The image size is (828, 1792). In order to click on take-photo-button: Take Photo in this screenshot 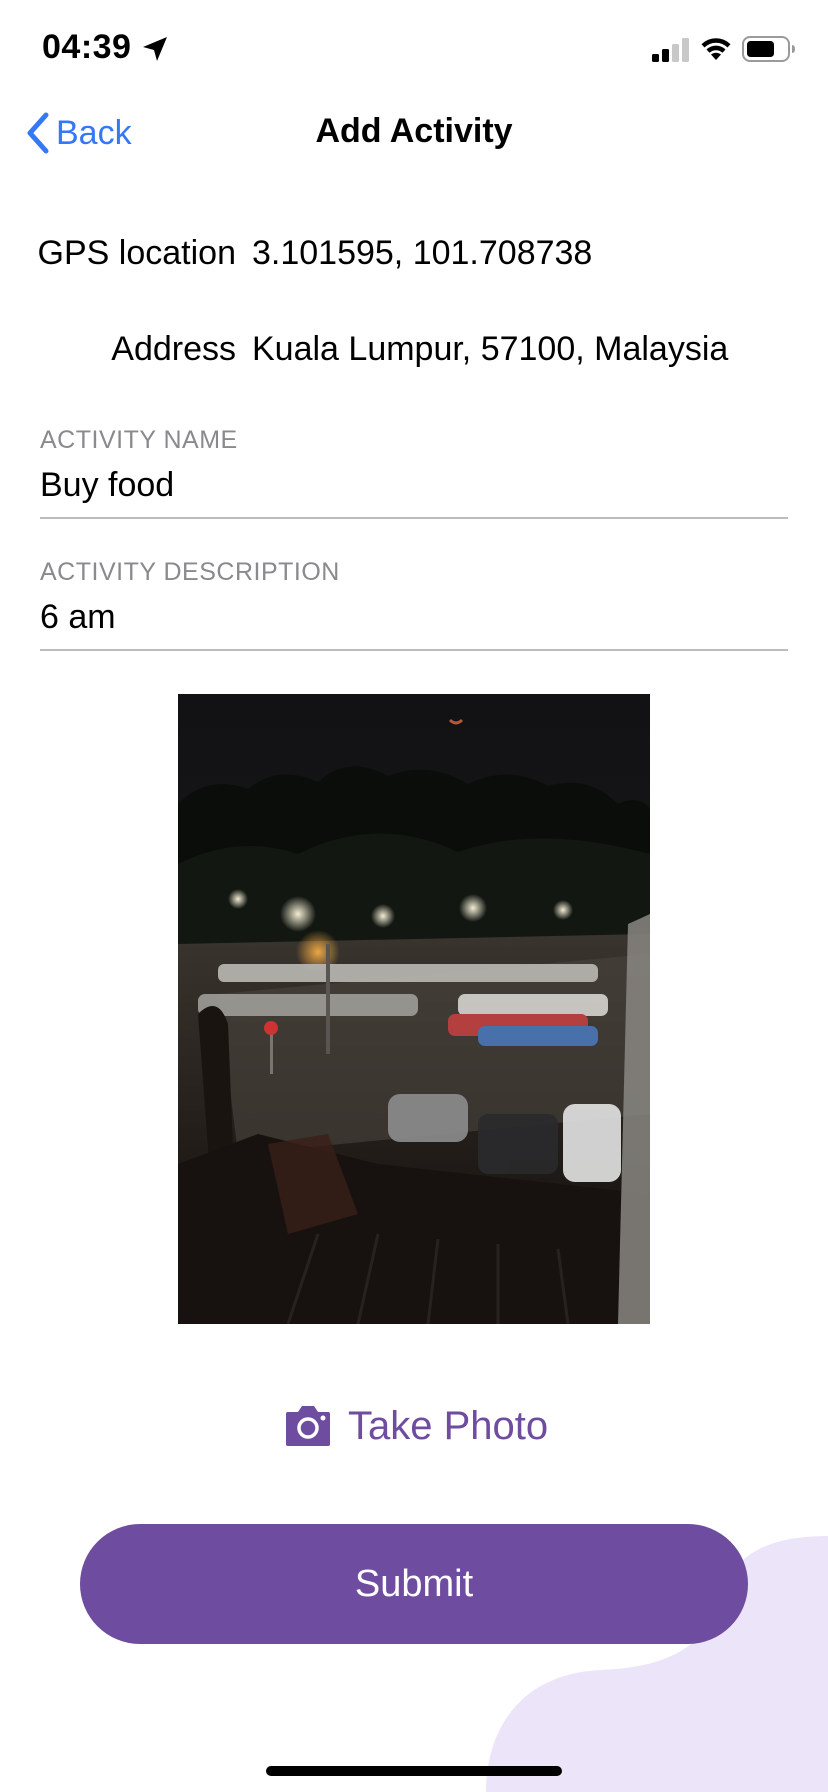, I will do `click(415, 1426)`.